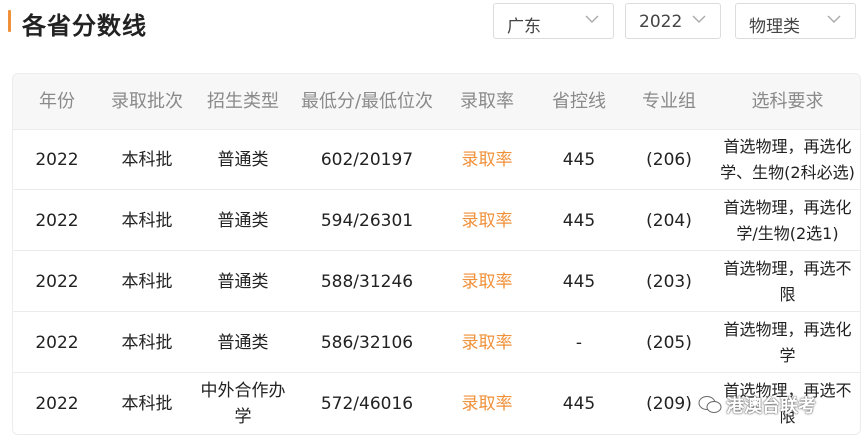 This screenshot has width=865, height=444. What do you see at coordinates (553, 21) in the screenshot?
I see `province-select: 广东` at bounding box center [553, 21].